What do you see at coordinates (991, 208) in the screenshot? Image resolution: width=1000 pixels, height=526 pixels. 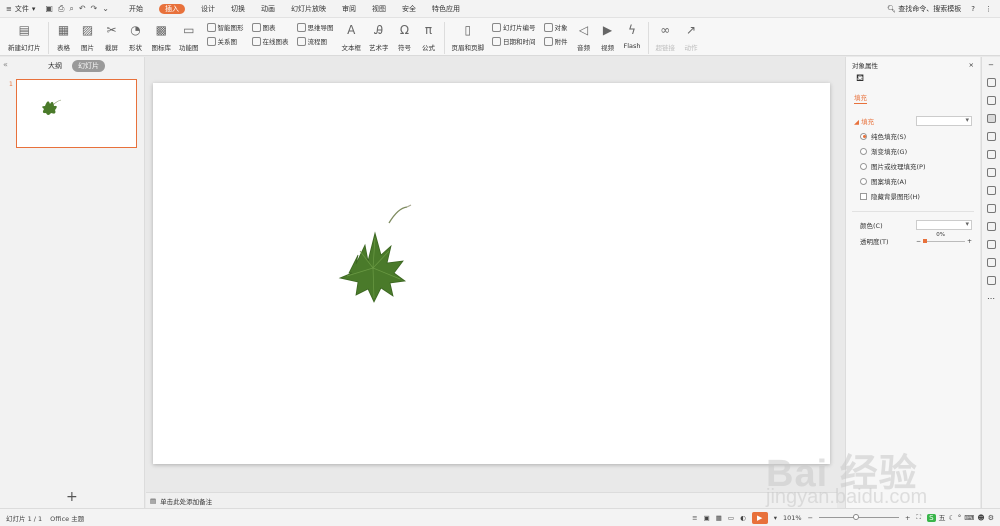 I see `image-icon` at bounding box center [991, 208].